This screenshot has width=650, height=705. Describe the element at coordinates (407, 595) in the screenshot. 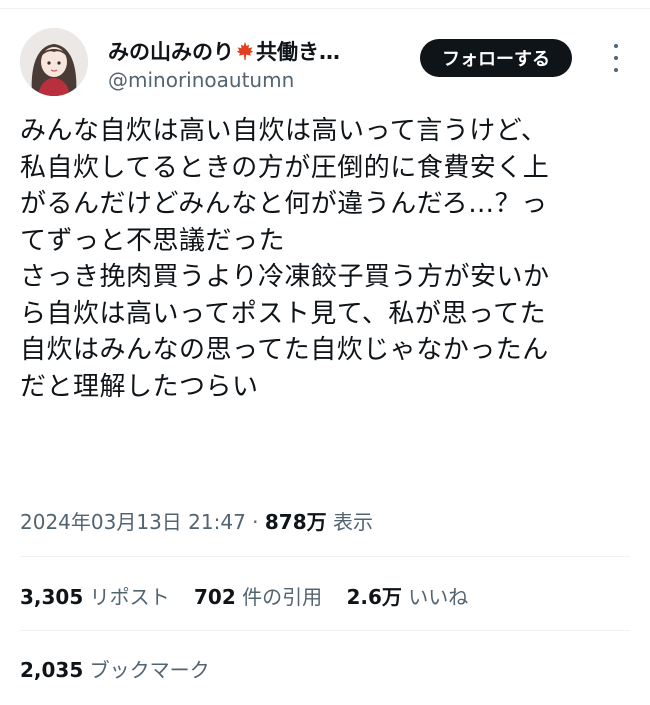

I see `likes-stat: 2.6万 いいね` at that location.